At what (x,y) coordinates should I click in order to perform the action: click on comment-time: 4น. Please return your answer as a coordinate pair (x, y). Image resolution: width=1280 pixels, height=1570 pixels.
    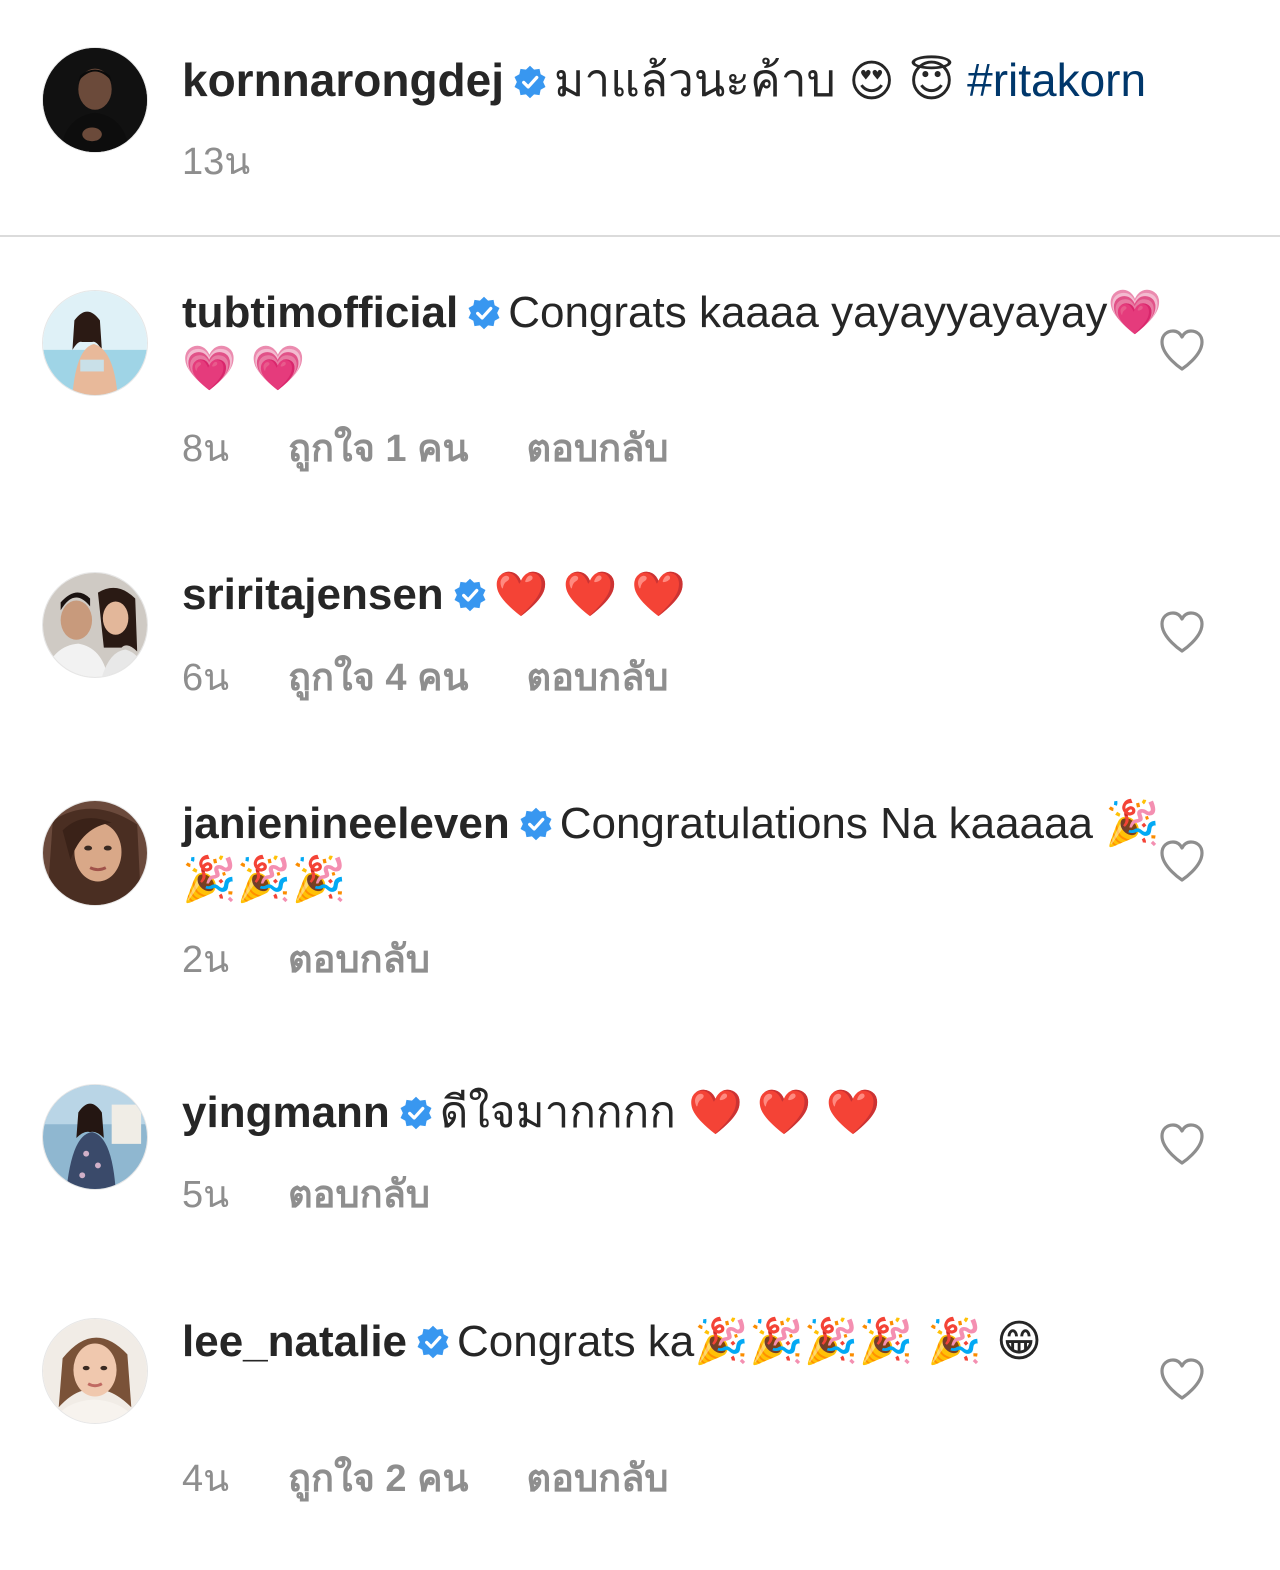
    Looking at the image, I should click on (206, 1479).